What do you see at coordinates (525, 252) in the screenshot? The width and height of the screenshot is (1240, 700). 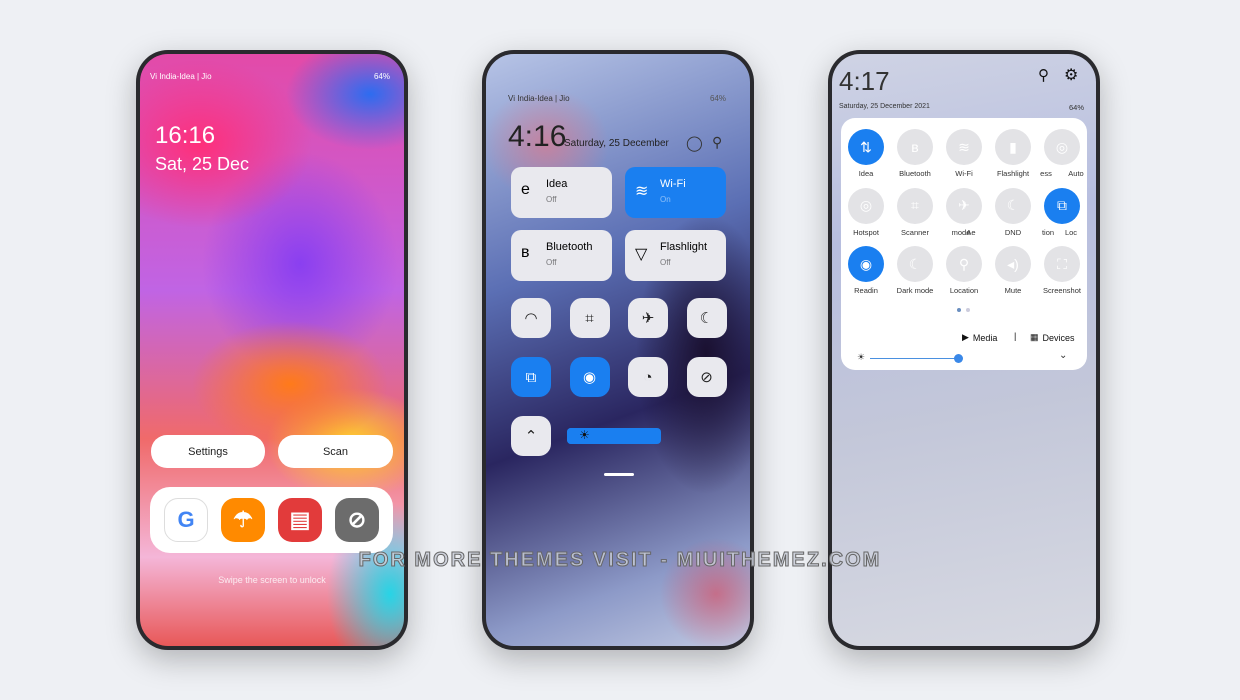 I see `bluetooth-icon: ʙ` at bounding box center [525, 252].